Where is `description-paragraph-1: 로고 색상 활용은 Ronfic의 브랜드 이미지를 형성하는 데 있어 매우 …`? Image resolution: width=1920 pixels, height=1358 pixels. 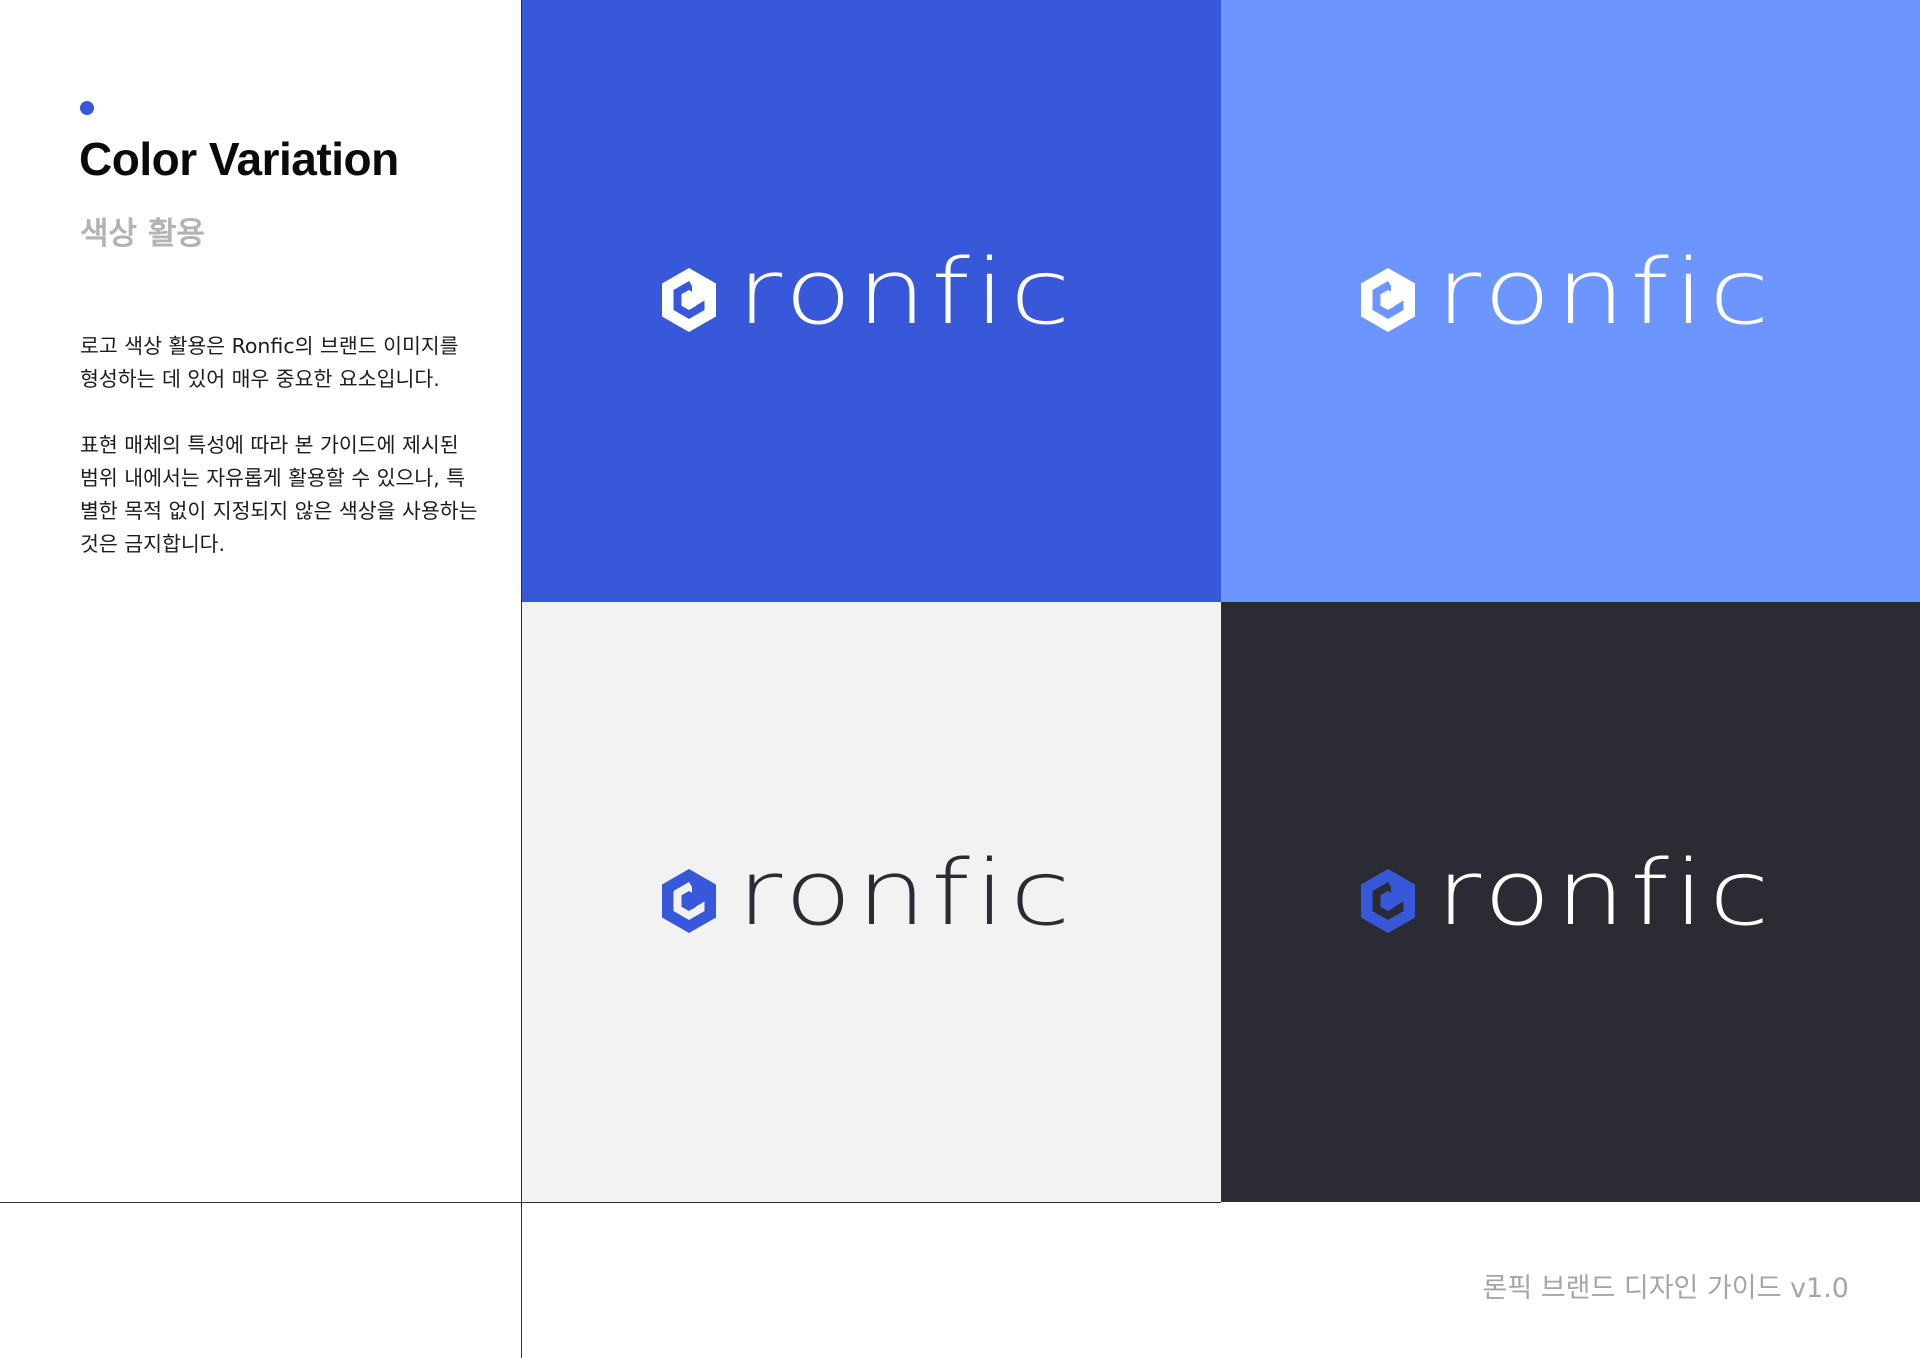
description-paragraph-1: 로고 색상 활용은 Ronfic의 브랜드 이미지를 형성하는 데 있어 매우 … is located at coordinates (269, 362).